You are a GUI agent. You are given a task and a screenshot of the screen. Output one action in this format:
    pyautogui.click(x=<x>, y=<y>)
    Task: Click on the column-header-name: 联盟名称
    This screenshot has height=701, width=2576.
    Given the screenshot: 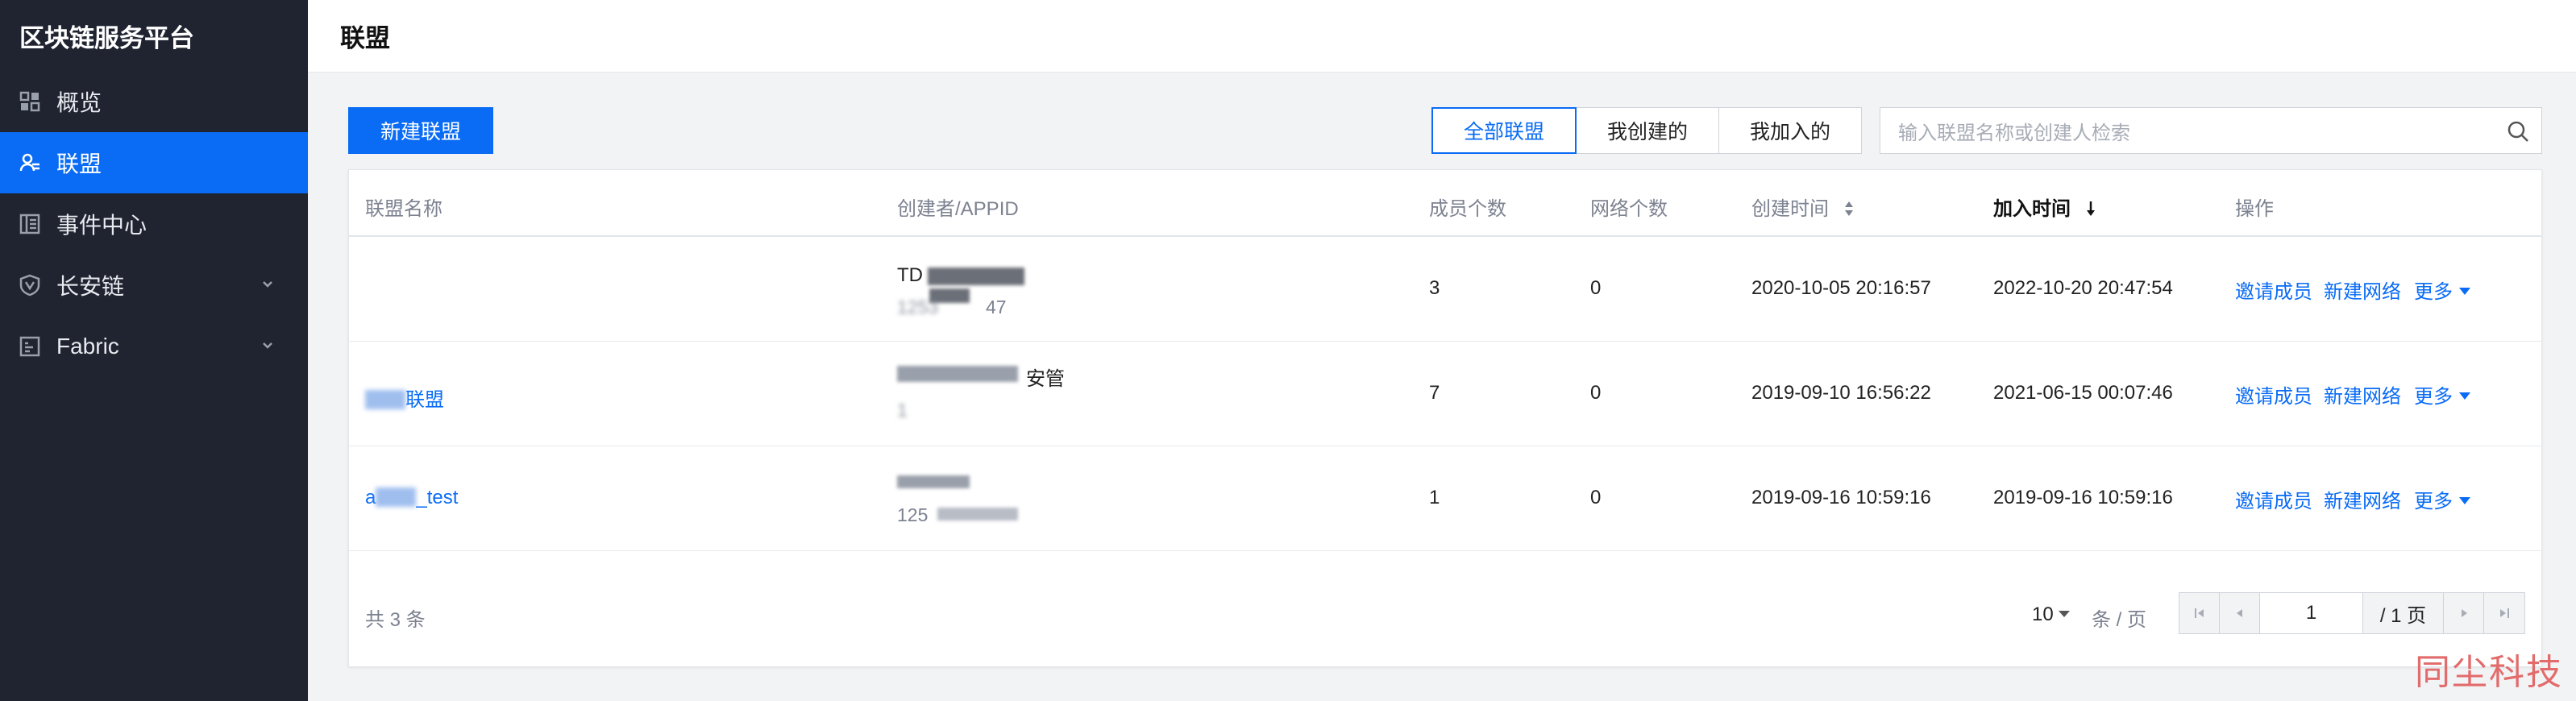 What is the action you would take?
    pyautogui.click(x=403, y=209)
    